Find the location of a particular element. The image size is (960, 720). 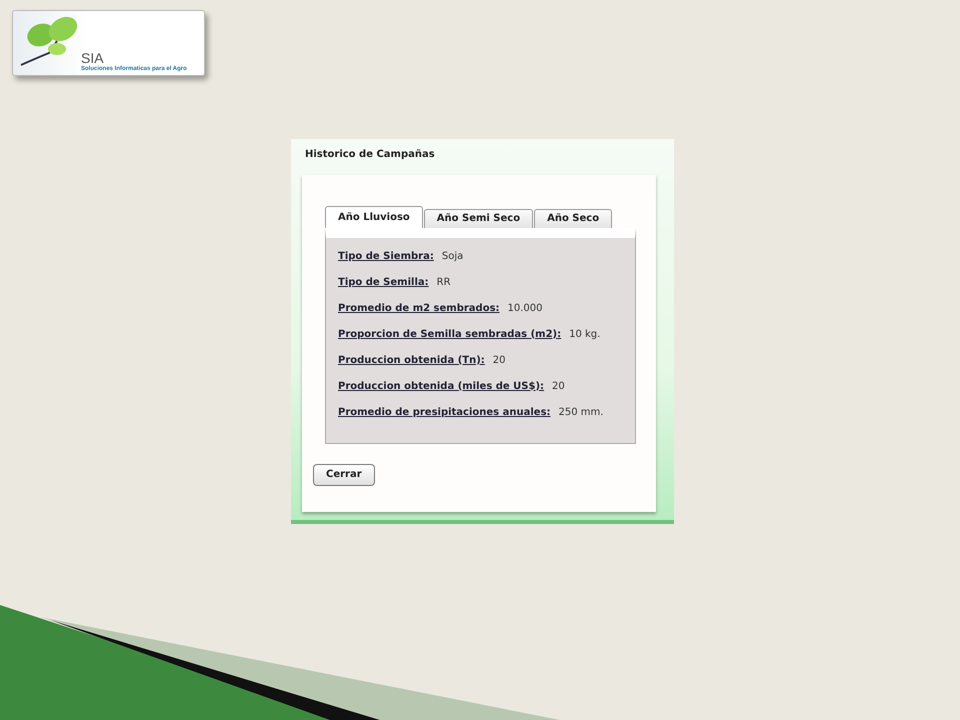

field-value: 10 kg. is located at coordinates (584, 334).